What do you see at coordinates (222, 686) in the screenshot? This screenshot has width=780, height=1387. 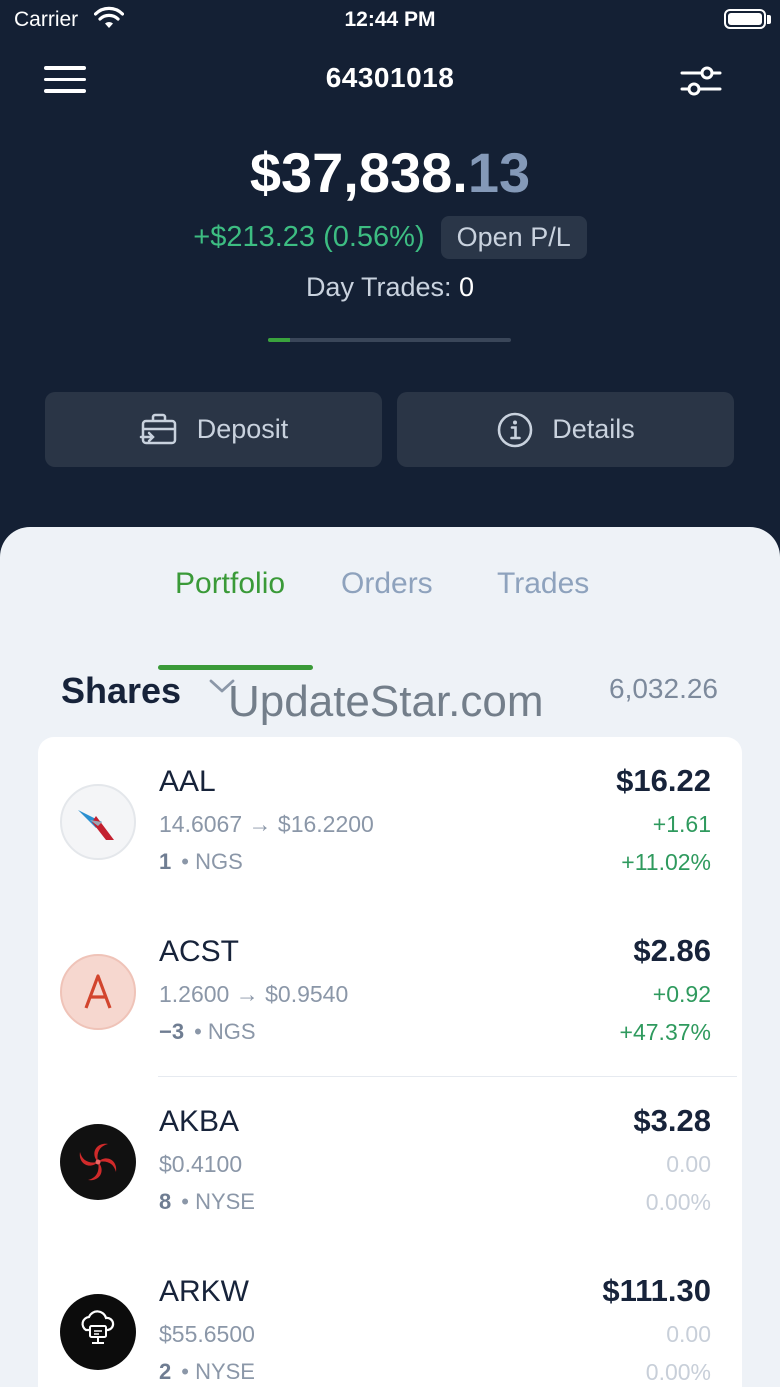 I see `chevron-down-icon` at bounding box center [222, 686].